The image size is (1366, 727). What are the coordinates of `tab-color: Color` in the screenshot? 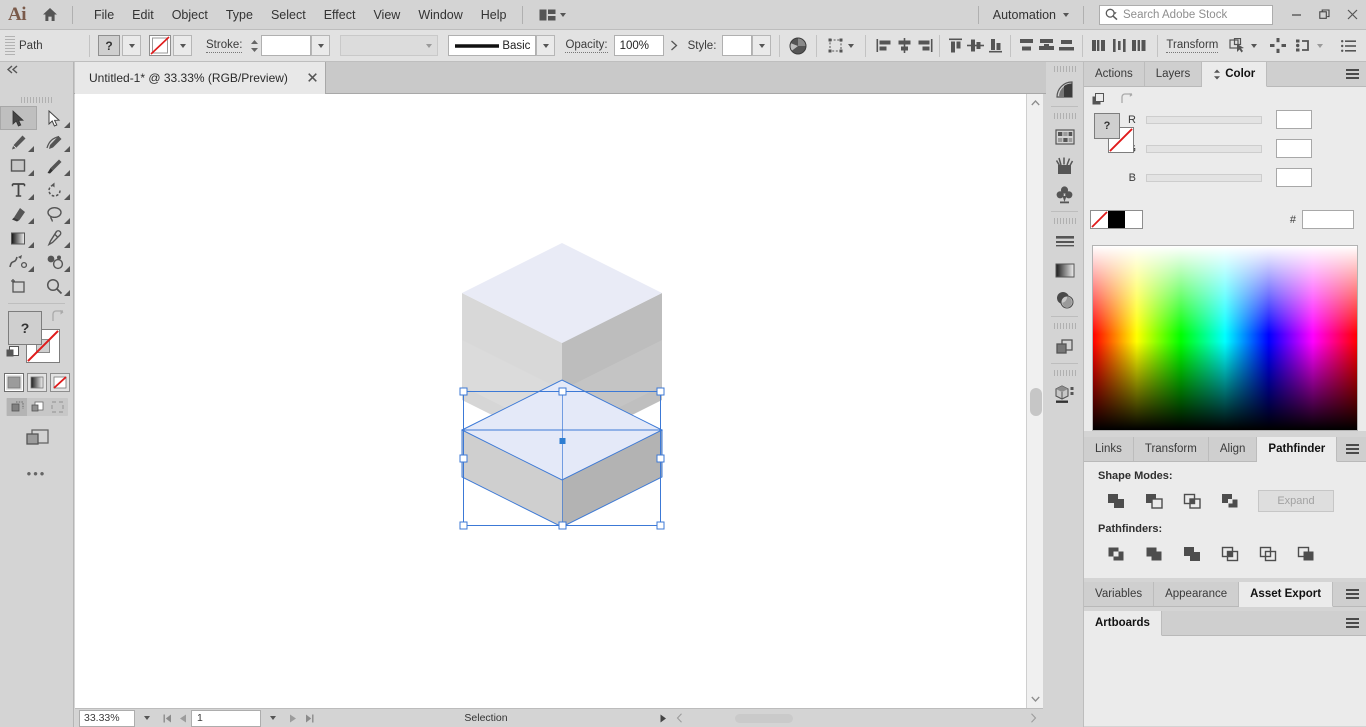 It's located at (1235, 74).